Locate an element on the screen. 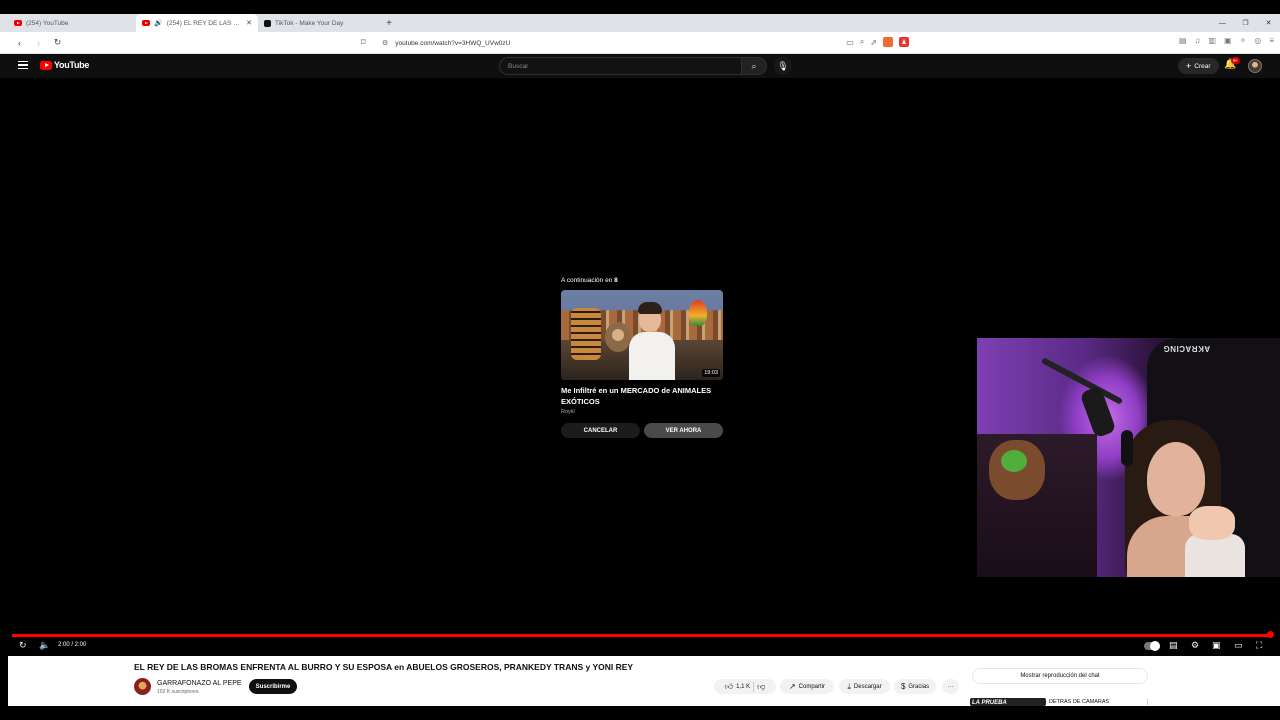 Image resolution: width=1280 pixels, height=720 pixels. recommended-thumbnail: LA PRUEBA is located at coordinates (1008, 702).